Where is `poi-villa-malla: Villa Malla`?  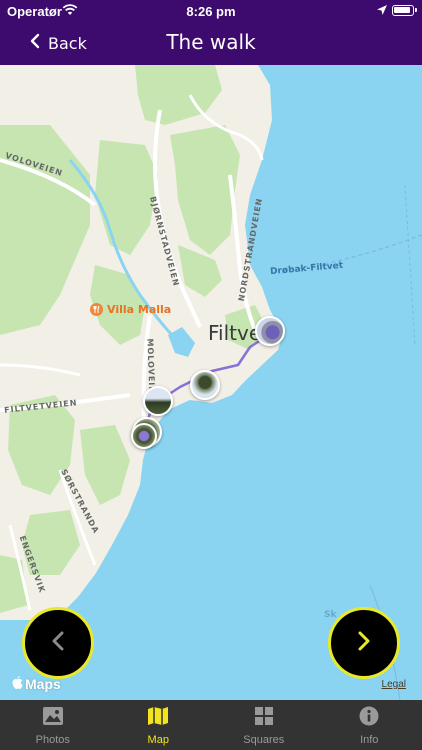 poi-villa-malla: Villa Malla is located at coordinates (130, 309).